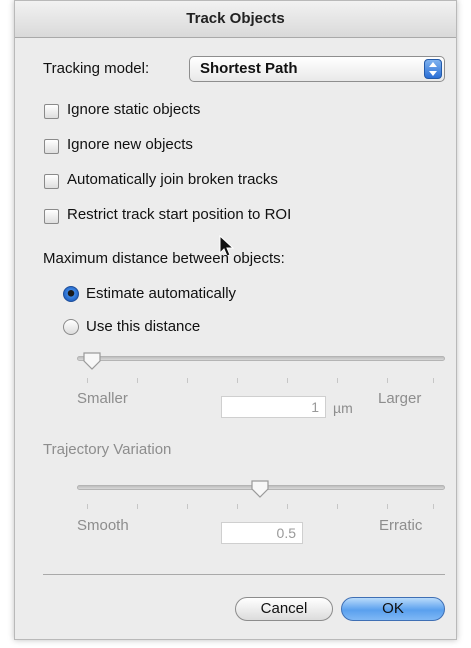  Describe the element at coordinates (161, 293) in the screenshot. I see `estimate-automatically-label: Estimate automatically` at that location.